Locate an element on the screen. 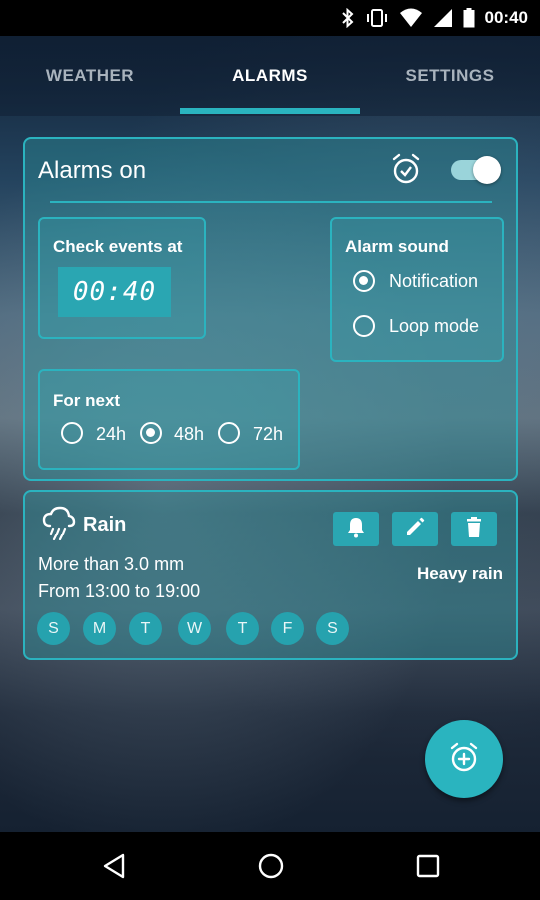 This screenshot has width=540, height=900. wifi-icon is located at coordinates (411, 18).